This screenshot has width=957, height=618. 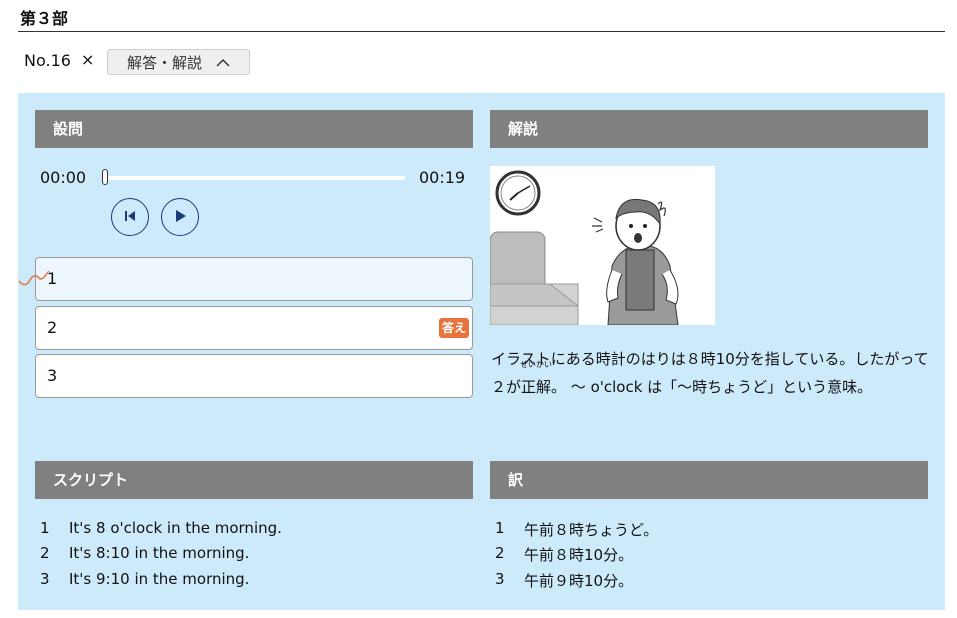 What do you see at coordinates (254, 480) in the screenshot?
I see `script-header: スクリプト` at bounding box center [254, 480].